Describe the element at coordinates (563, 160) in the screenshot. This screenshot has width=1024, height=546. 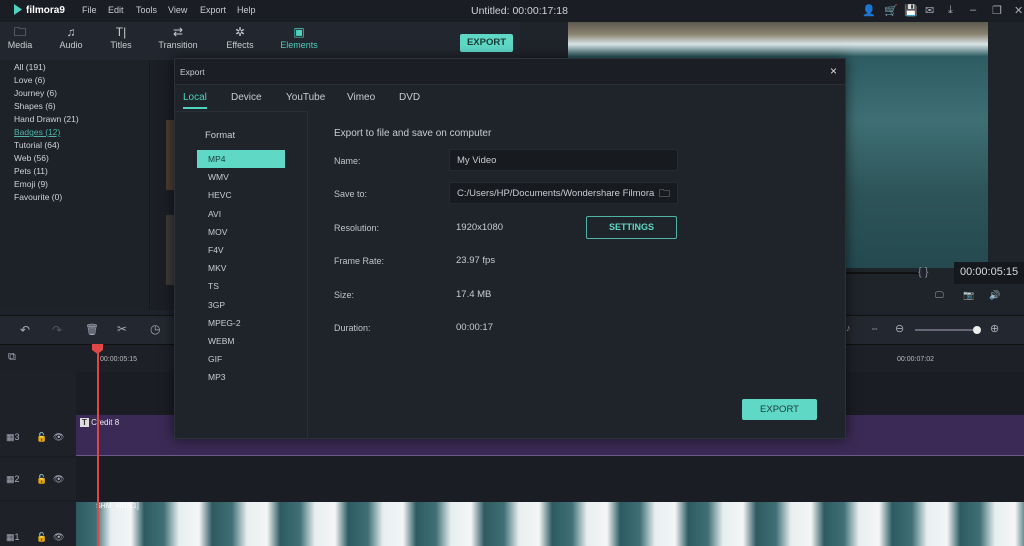
I see `name-input: My Video` at that location.